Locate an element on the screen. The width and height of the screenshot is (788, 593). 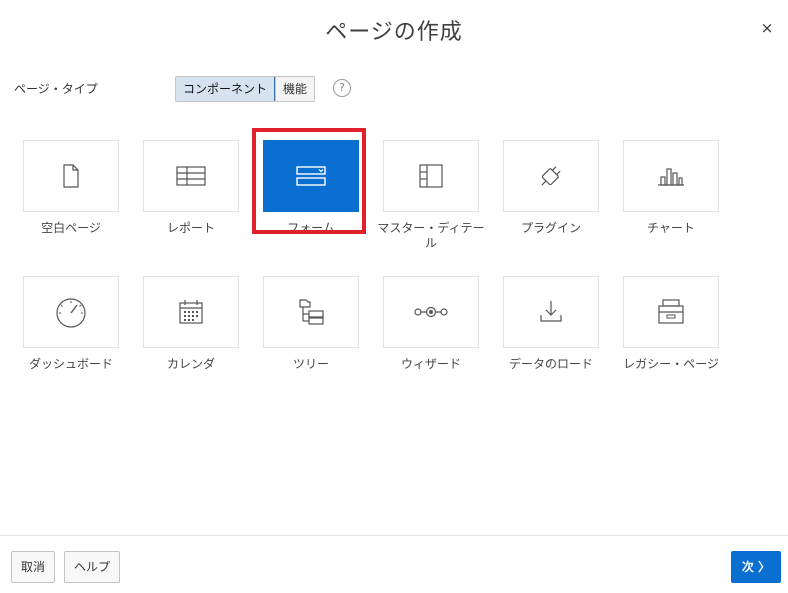
tree-icon is located at coordinates (311, 312).